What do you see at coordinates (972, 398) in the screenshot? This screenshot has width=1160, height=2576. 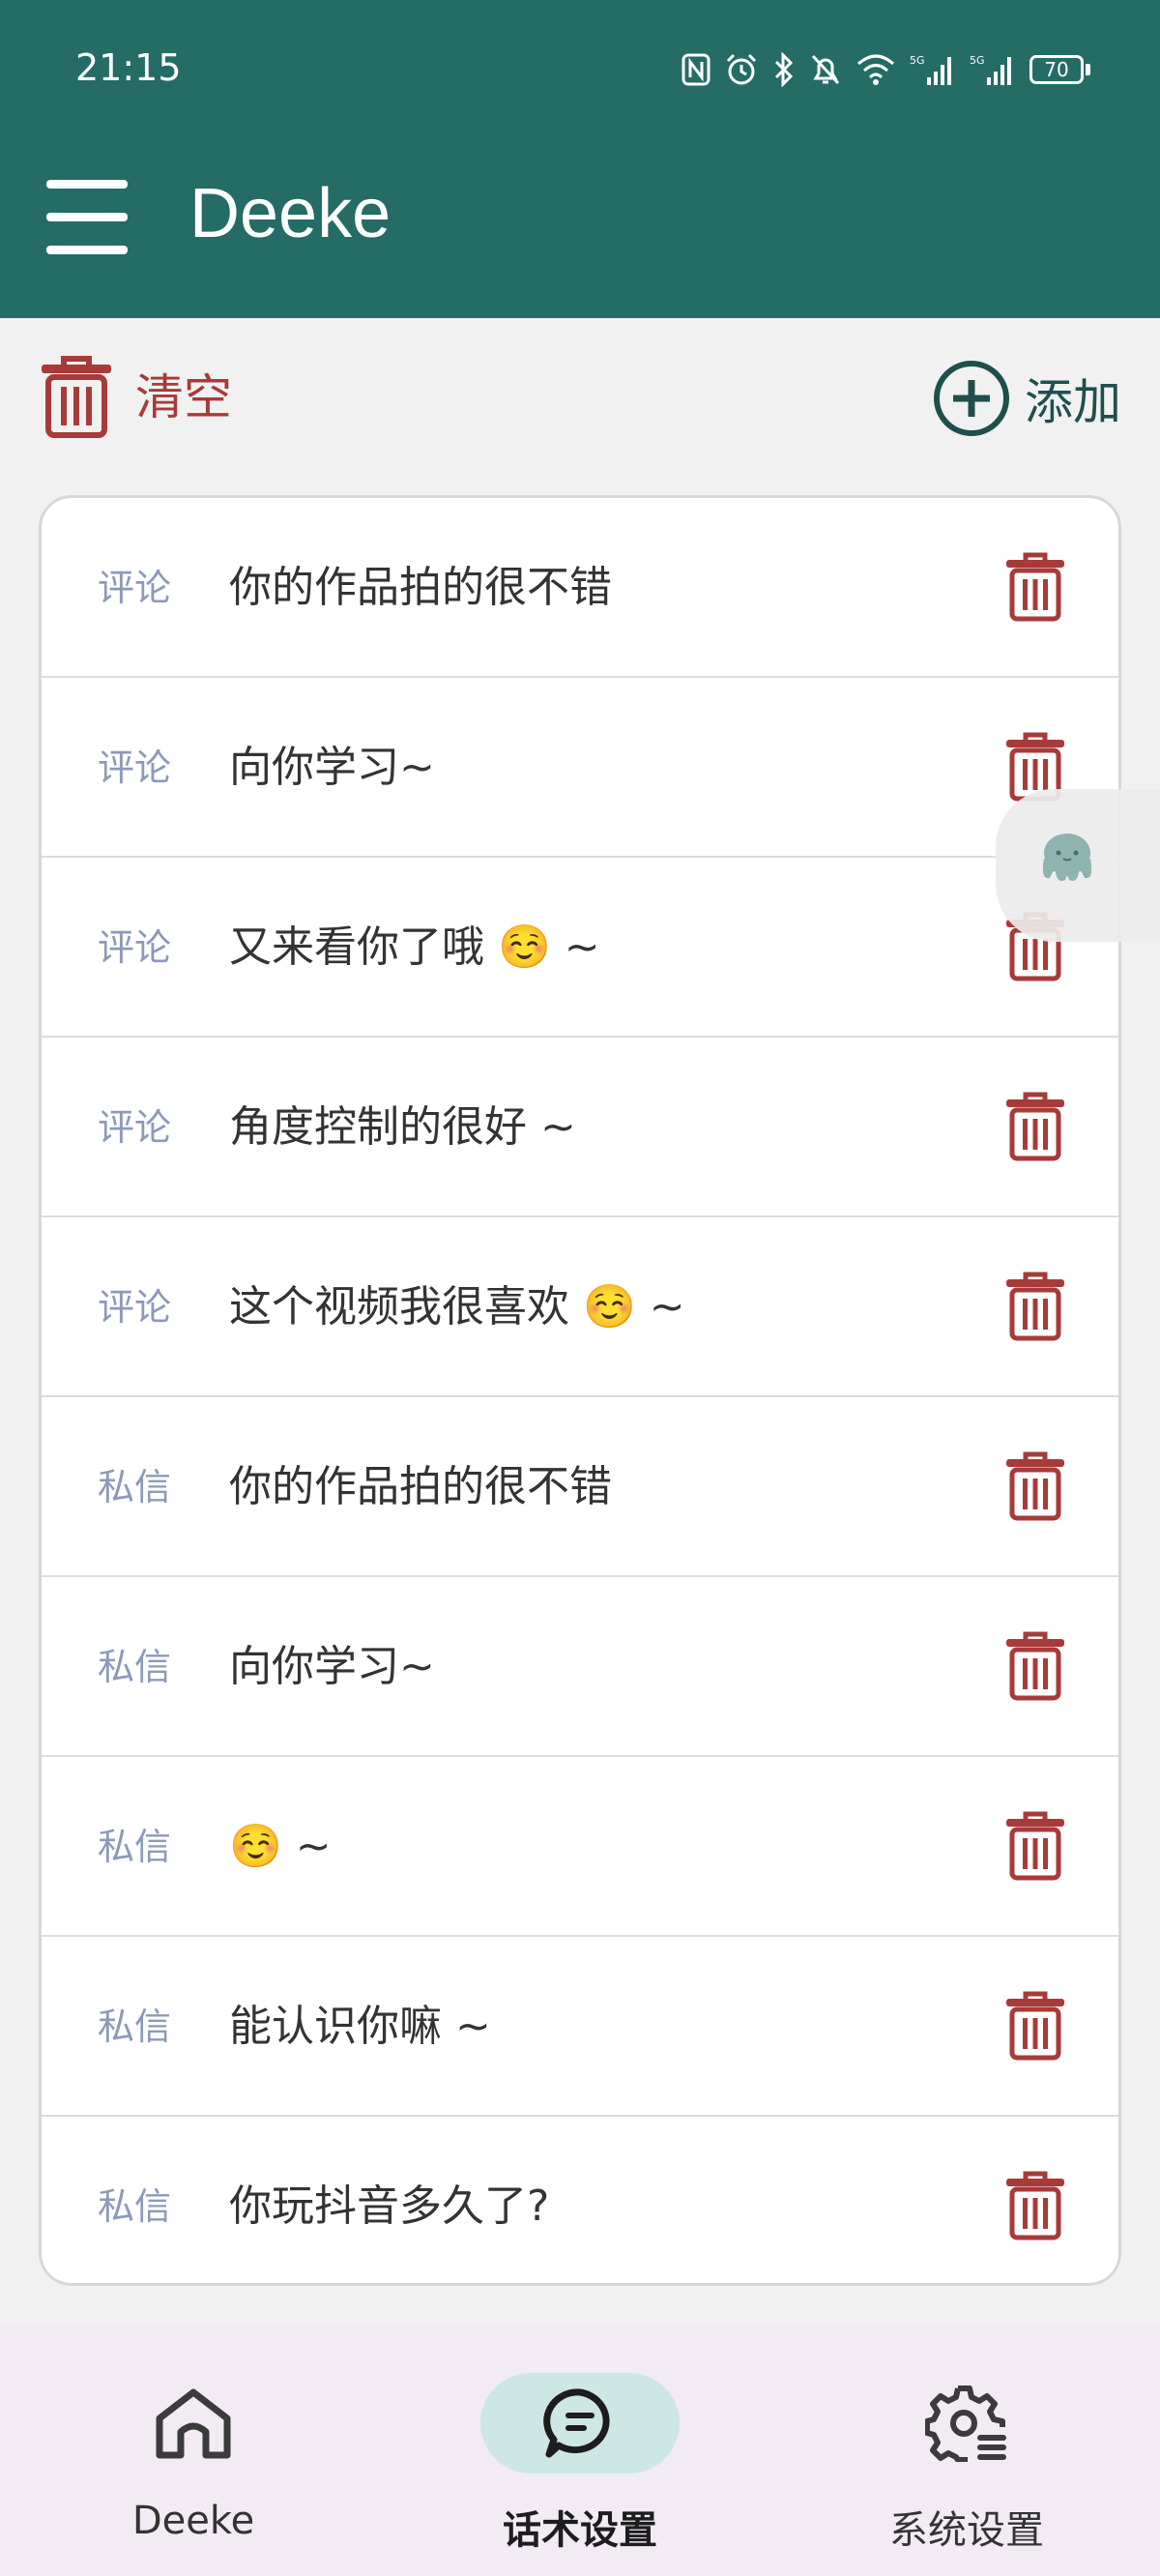 I see `add-circle-icon` at bounding box center [972, 398].